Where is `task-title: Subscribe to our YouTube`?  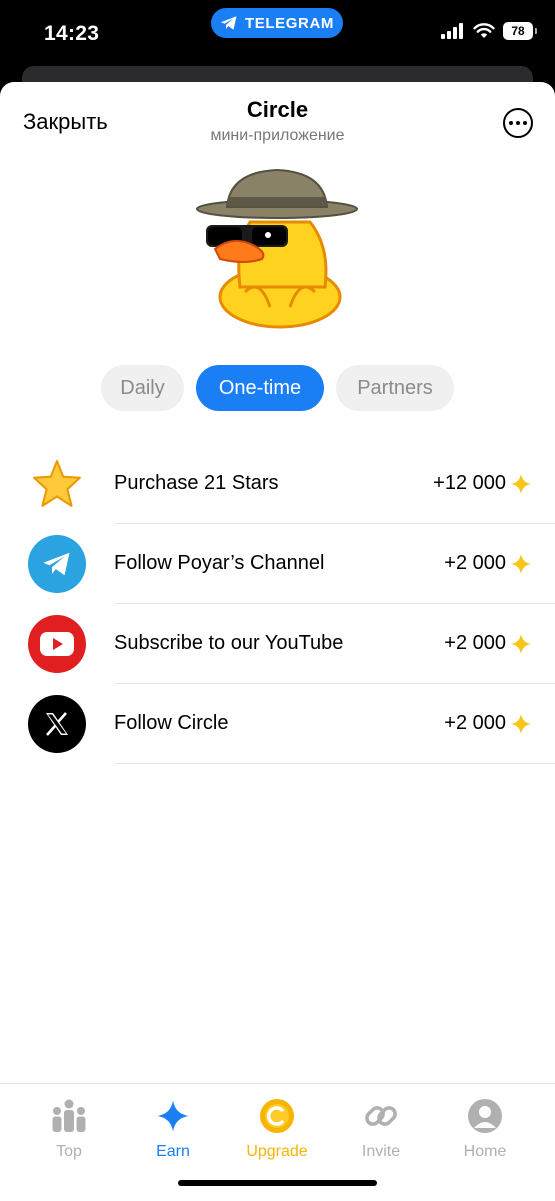 task-title: Subscribe to our YouTube is located at coordinates (229, 643).